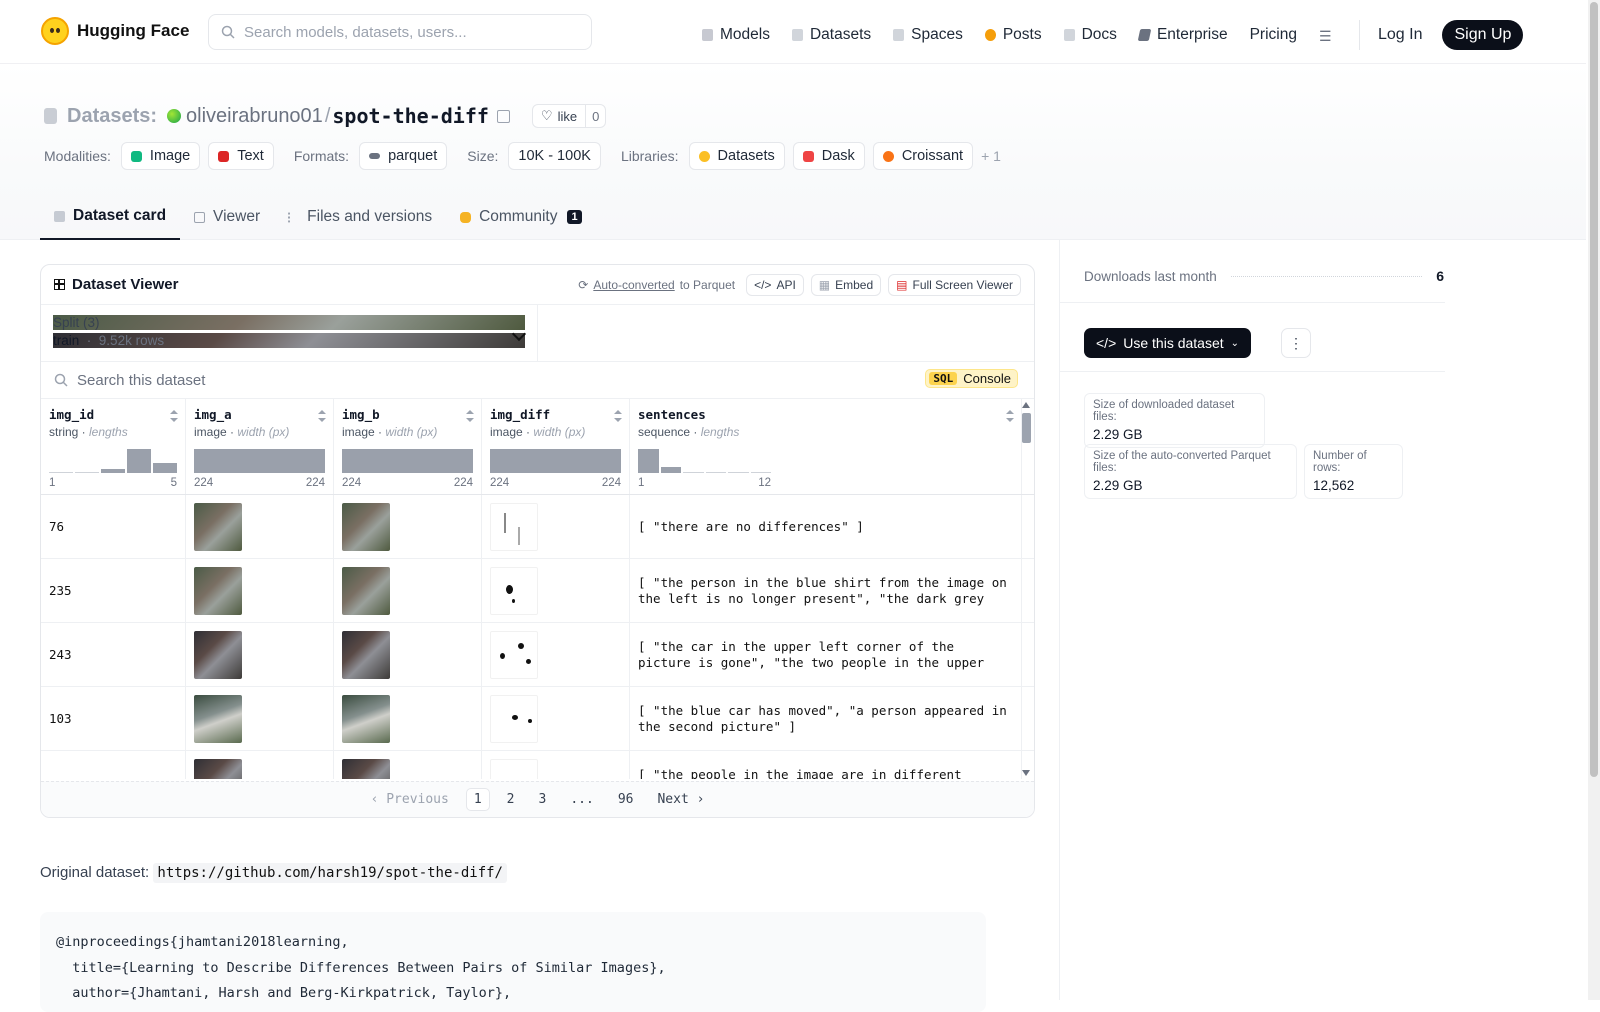 The height and width of the screenshot is (1012, 1600). Describe the element at coordinates (736, 156) in the screenshot. I see `tag-datasets-lib: Datasets` at that location.